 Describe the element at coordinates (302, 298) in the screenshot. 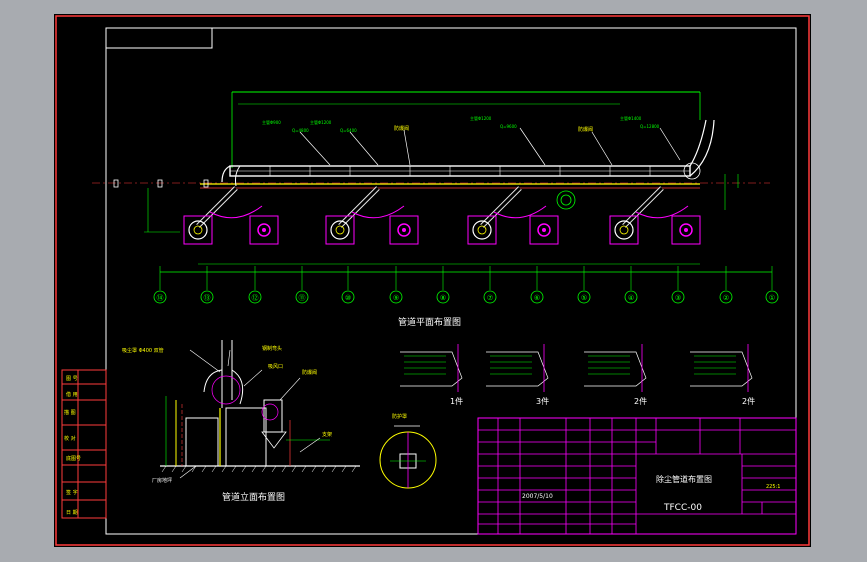

I see `axis-label: ⑪` at that location.